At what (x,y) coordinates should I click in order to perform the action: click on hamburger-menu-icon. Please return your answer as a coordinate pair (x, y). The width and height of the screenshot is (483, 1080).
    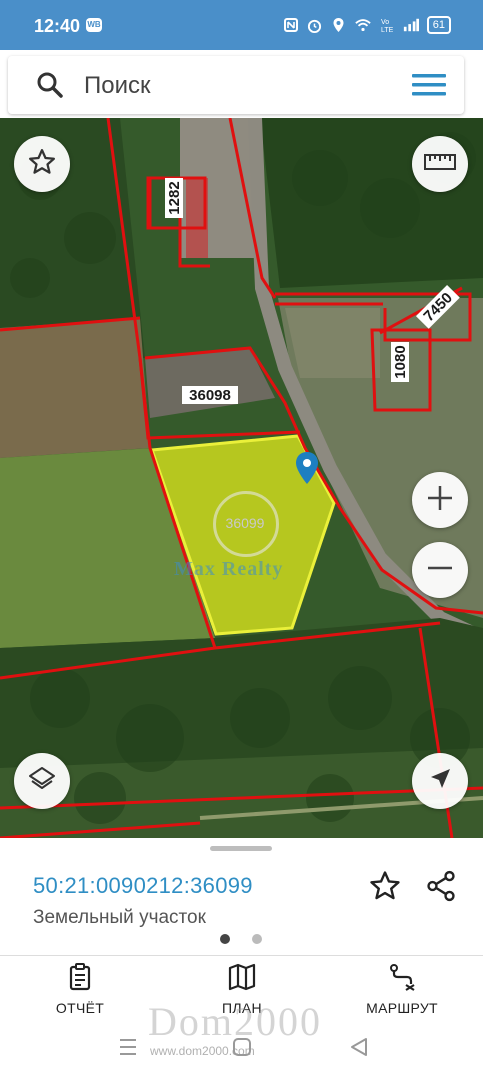
    Looking at the image, I should click on (429, 85).